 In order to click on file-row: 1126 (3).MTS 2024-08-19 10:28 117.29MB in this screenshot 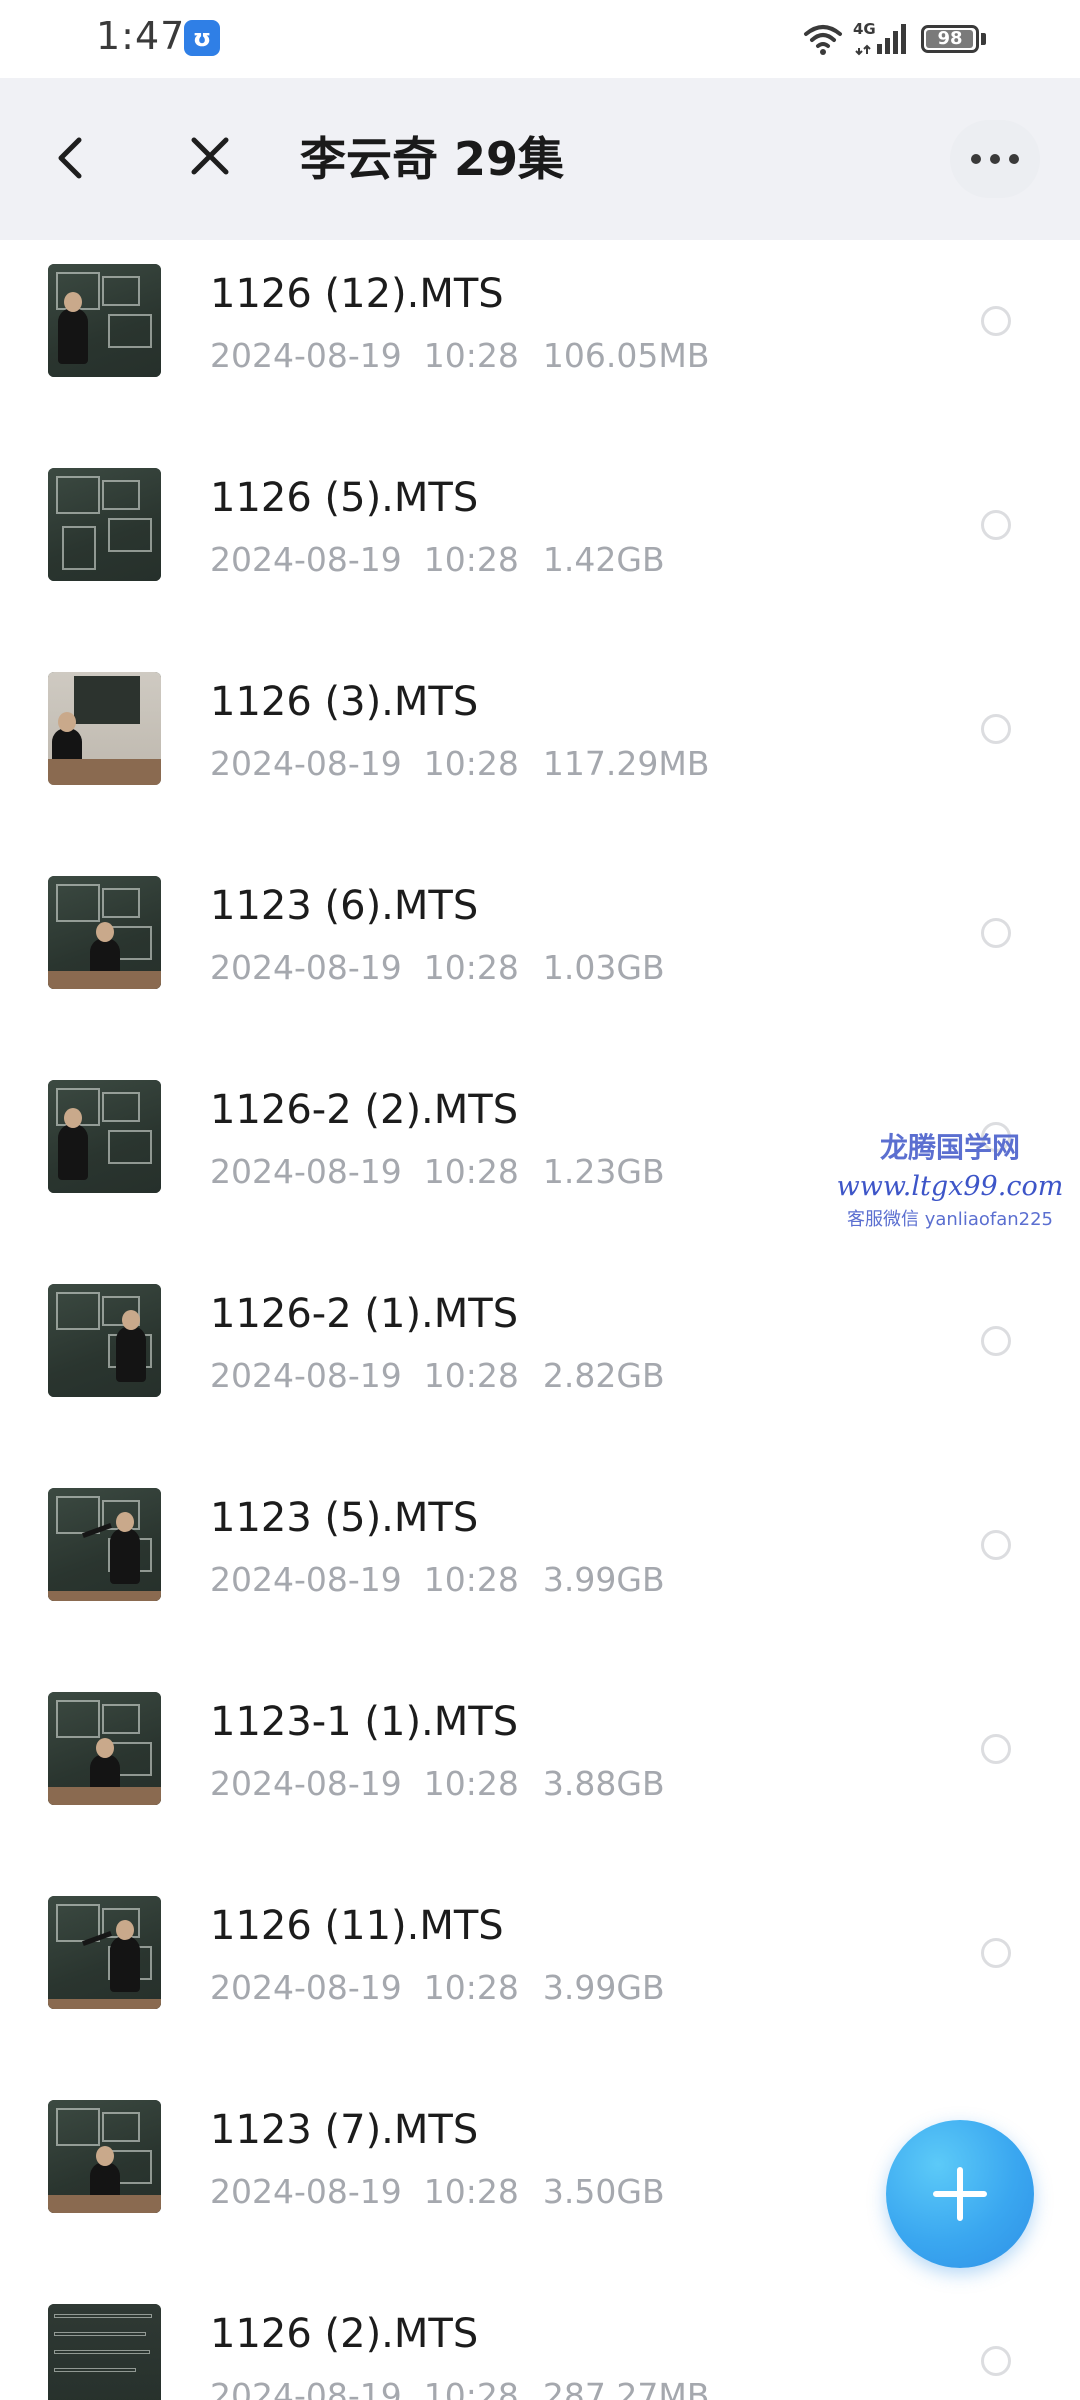, I will do `click(540, 750)`.